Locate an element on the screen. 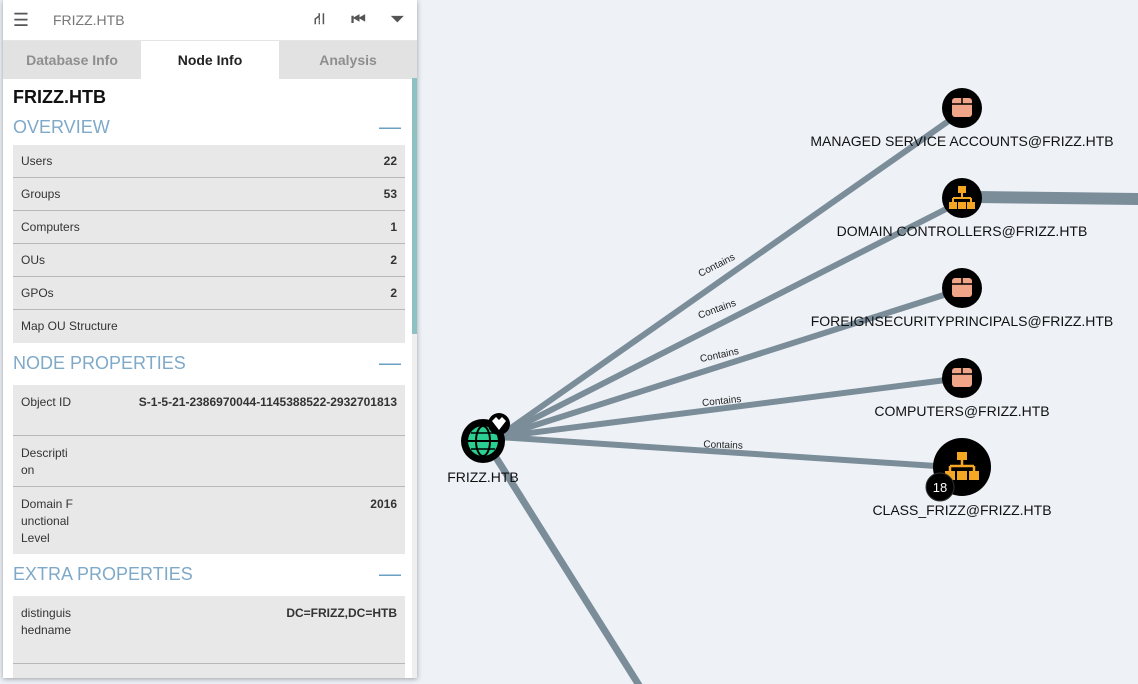  search-input: FRIZZ.HTB is located at coordinates (169, 20).